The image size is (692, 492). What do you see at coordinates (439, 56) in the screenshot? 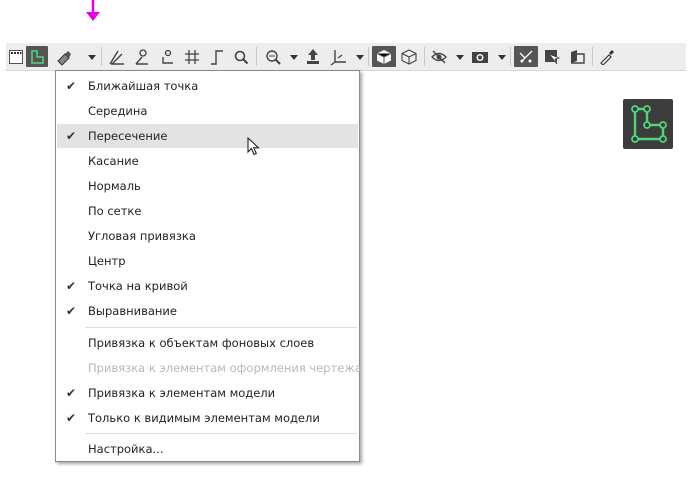
I see `visibility-icon` at bounding box center [439, 56].